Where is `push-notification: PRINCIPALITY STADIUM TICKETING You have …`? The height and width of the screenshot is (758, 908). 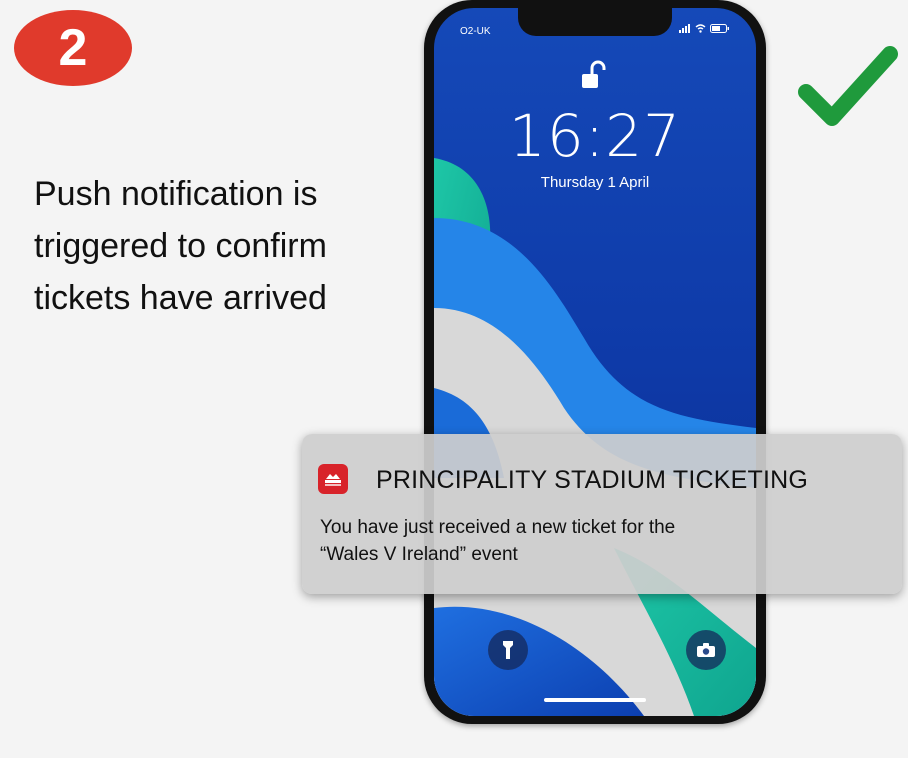
push-notification: PRINCIPALITY STADIUM TICKETING You have … is located at coordinates (602, 514).